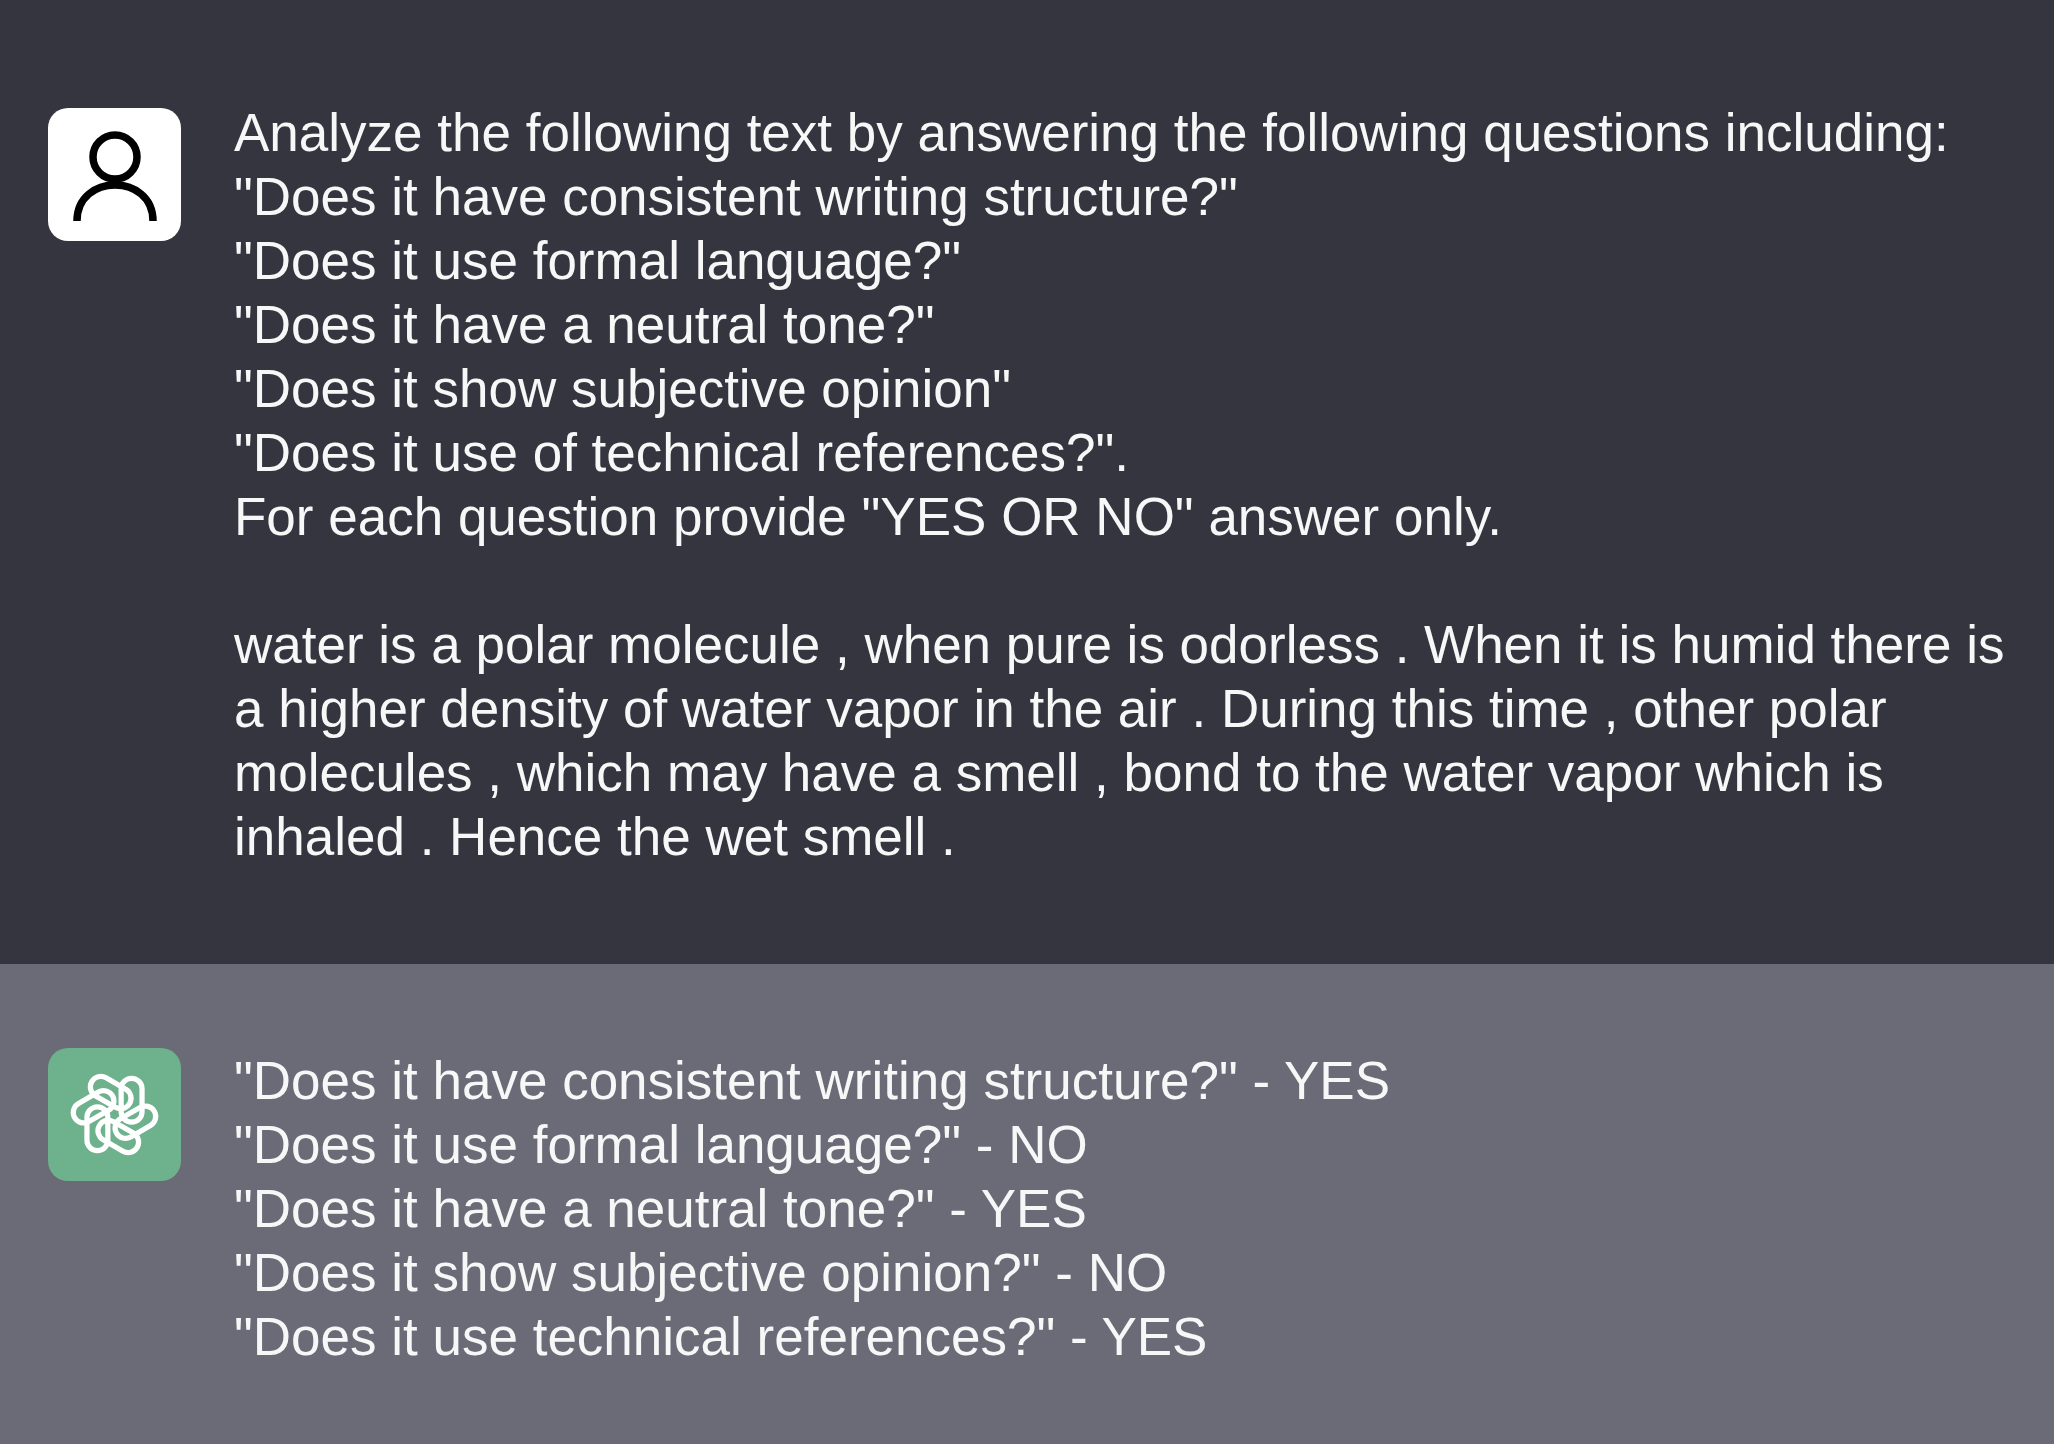 The image size is (2054, 1444). What do you see at coordinates (721, 1337) in the screenshot?
I see `message-line: "Does it use technical references?" - YES` at bounding box center [721, 1337].